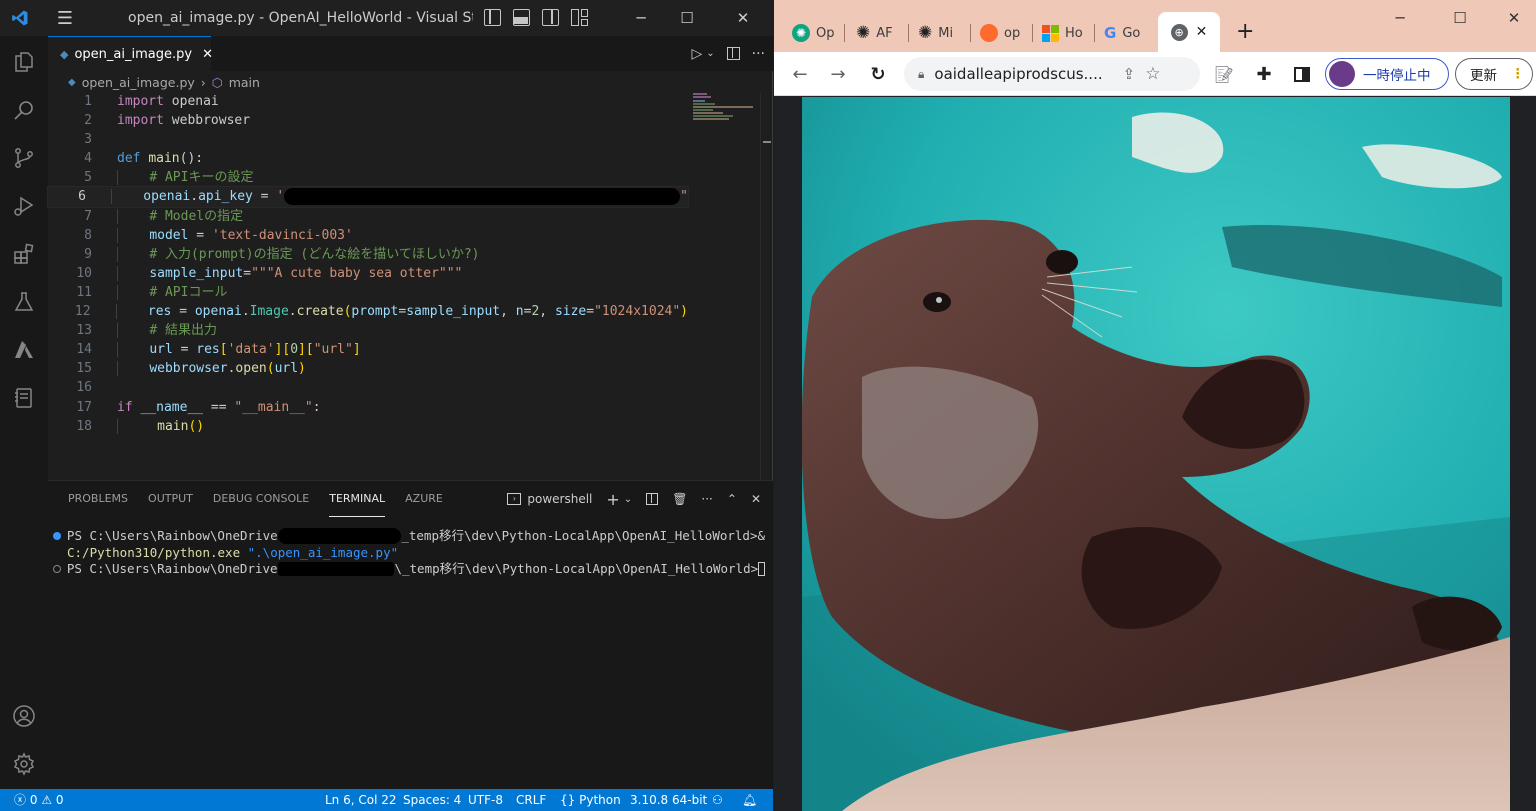  Describe the element at coordinates (24, 206) in the screenshot. I see `run-debug-icon` at that location.